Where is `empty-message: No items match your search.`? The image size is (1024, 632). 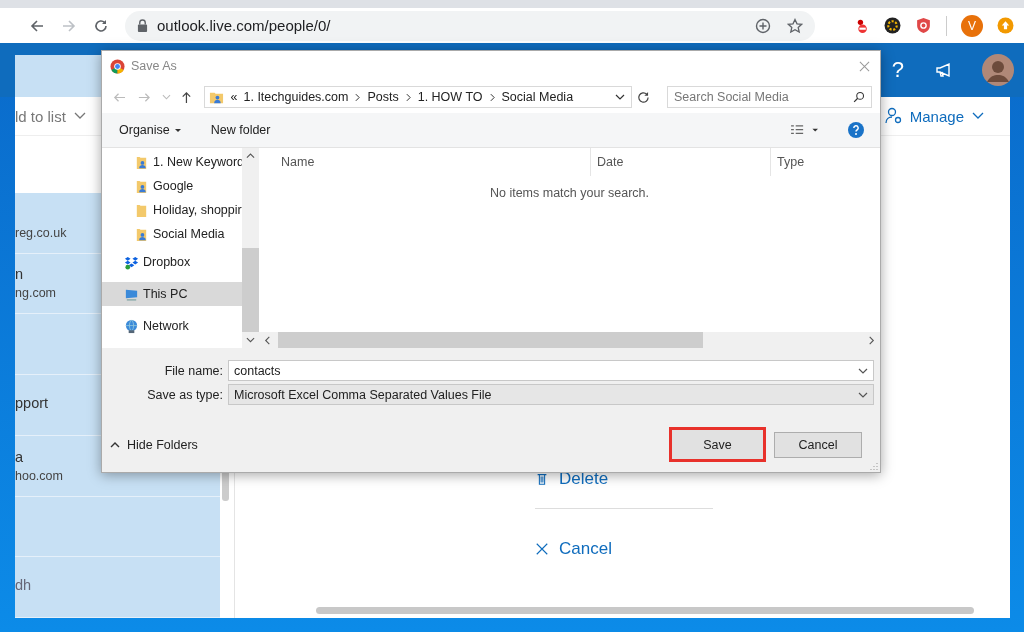
empty-message: No items match your search. is located at coordinates (569, 194).